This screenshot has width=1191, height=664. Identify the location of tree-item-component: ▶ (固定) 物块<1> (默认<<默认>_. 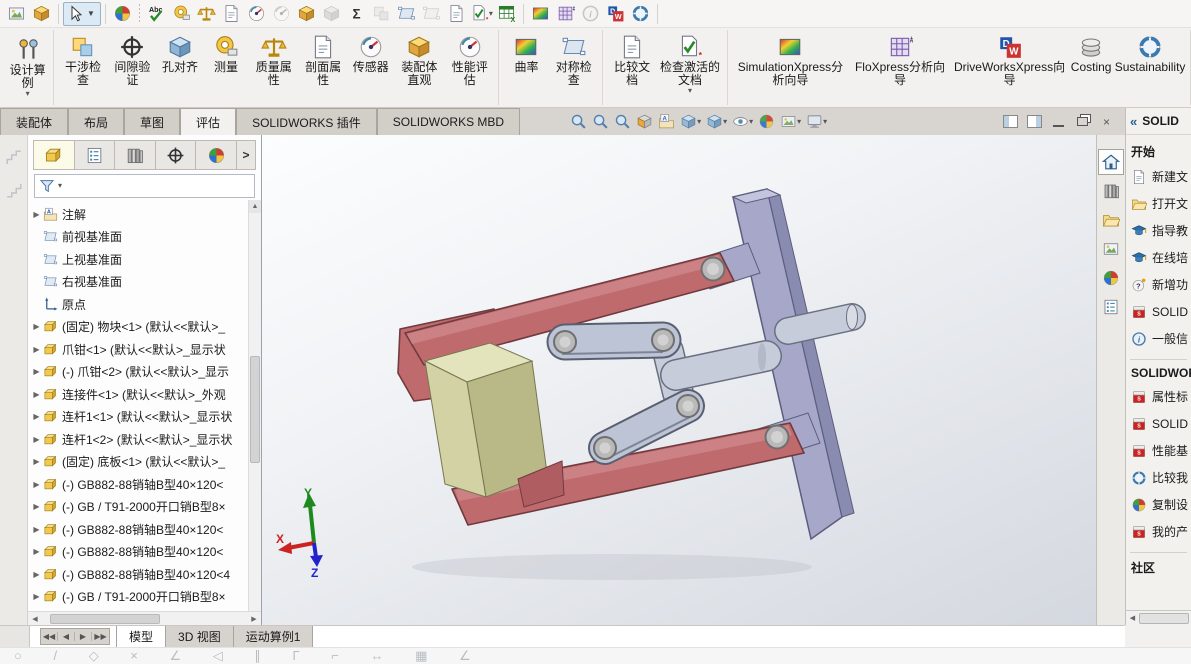
(138, 327).